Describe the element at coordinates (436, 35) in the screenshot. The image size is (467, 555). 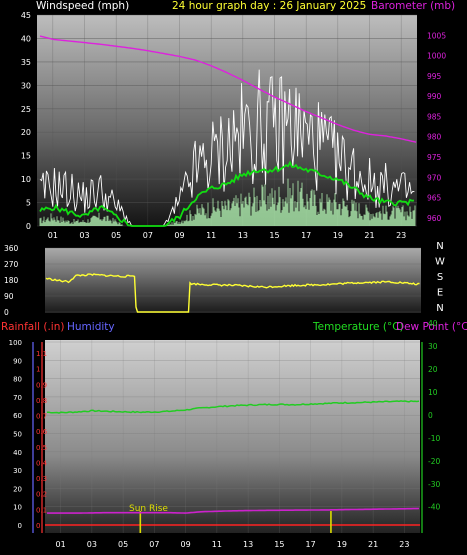
I see `barometer-tick: 1005` at that location.